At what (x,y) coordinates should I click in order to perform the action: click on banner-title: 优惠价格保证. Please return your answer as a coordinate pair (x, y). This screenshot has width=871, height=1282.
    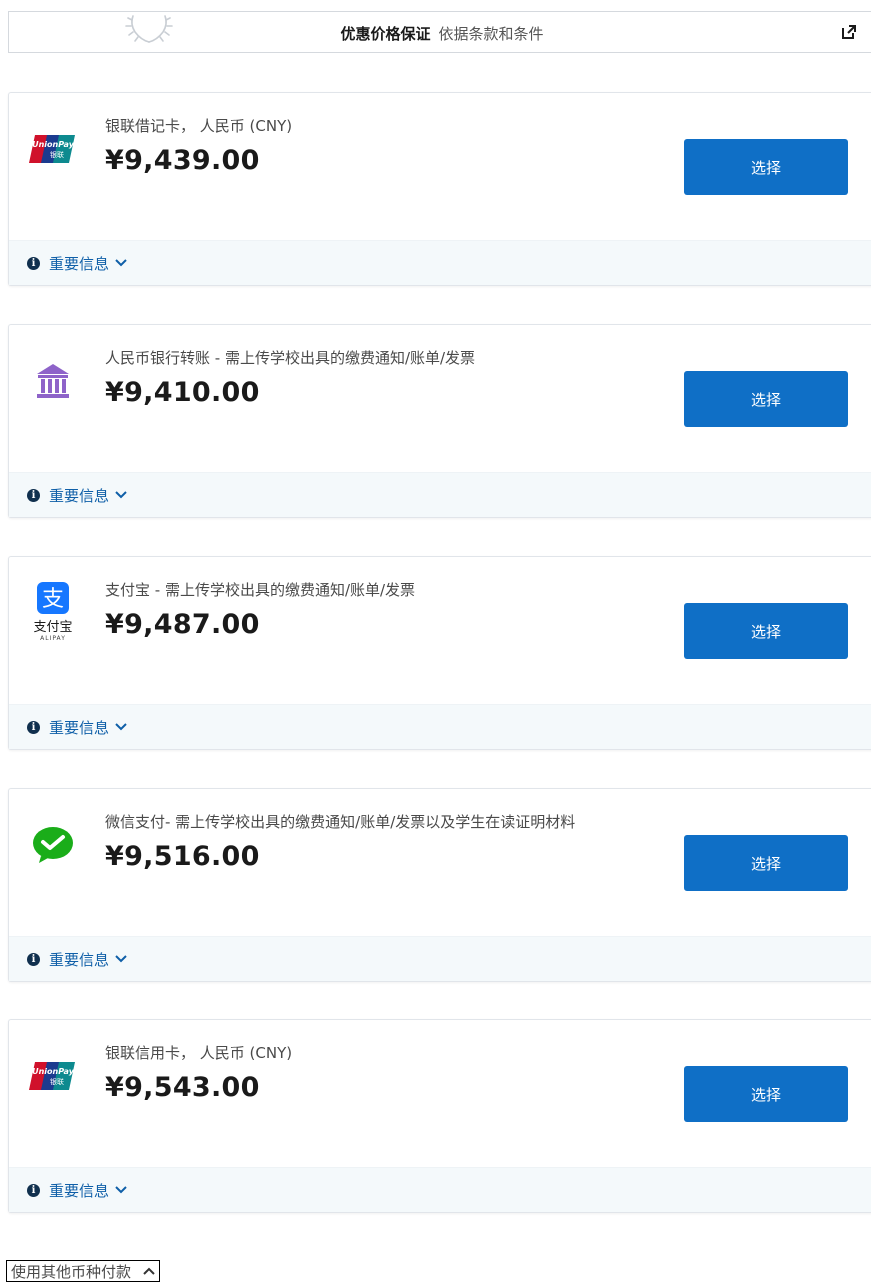
    Looking at the image, I should click on (385, 34).